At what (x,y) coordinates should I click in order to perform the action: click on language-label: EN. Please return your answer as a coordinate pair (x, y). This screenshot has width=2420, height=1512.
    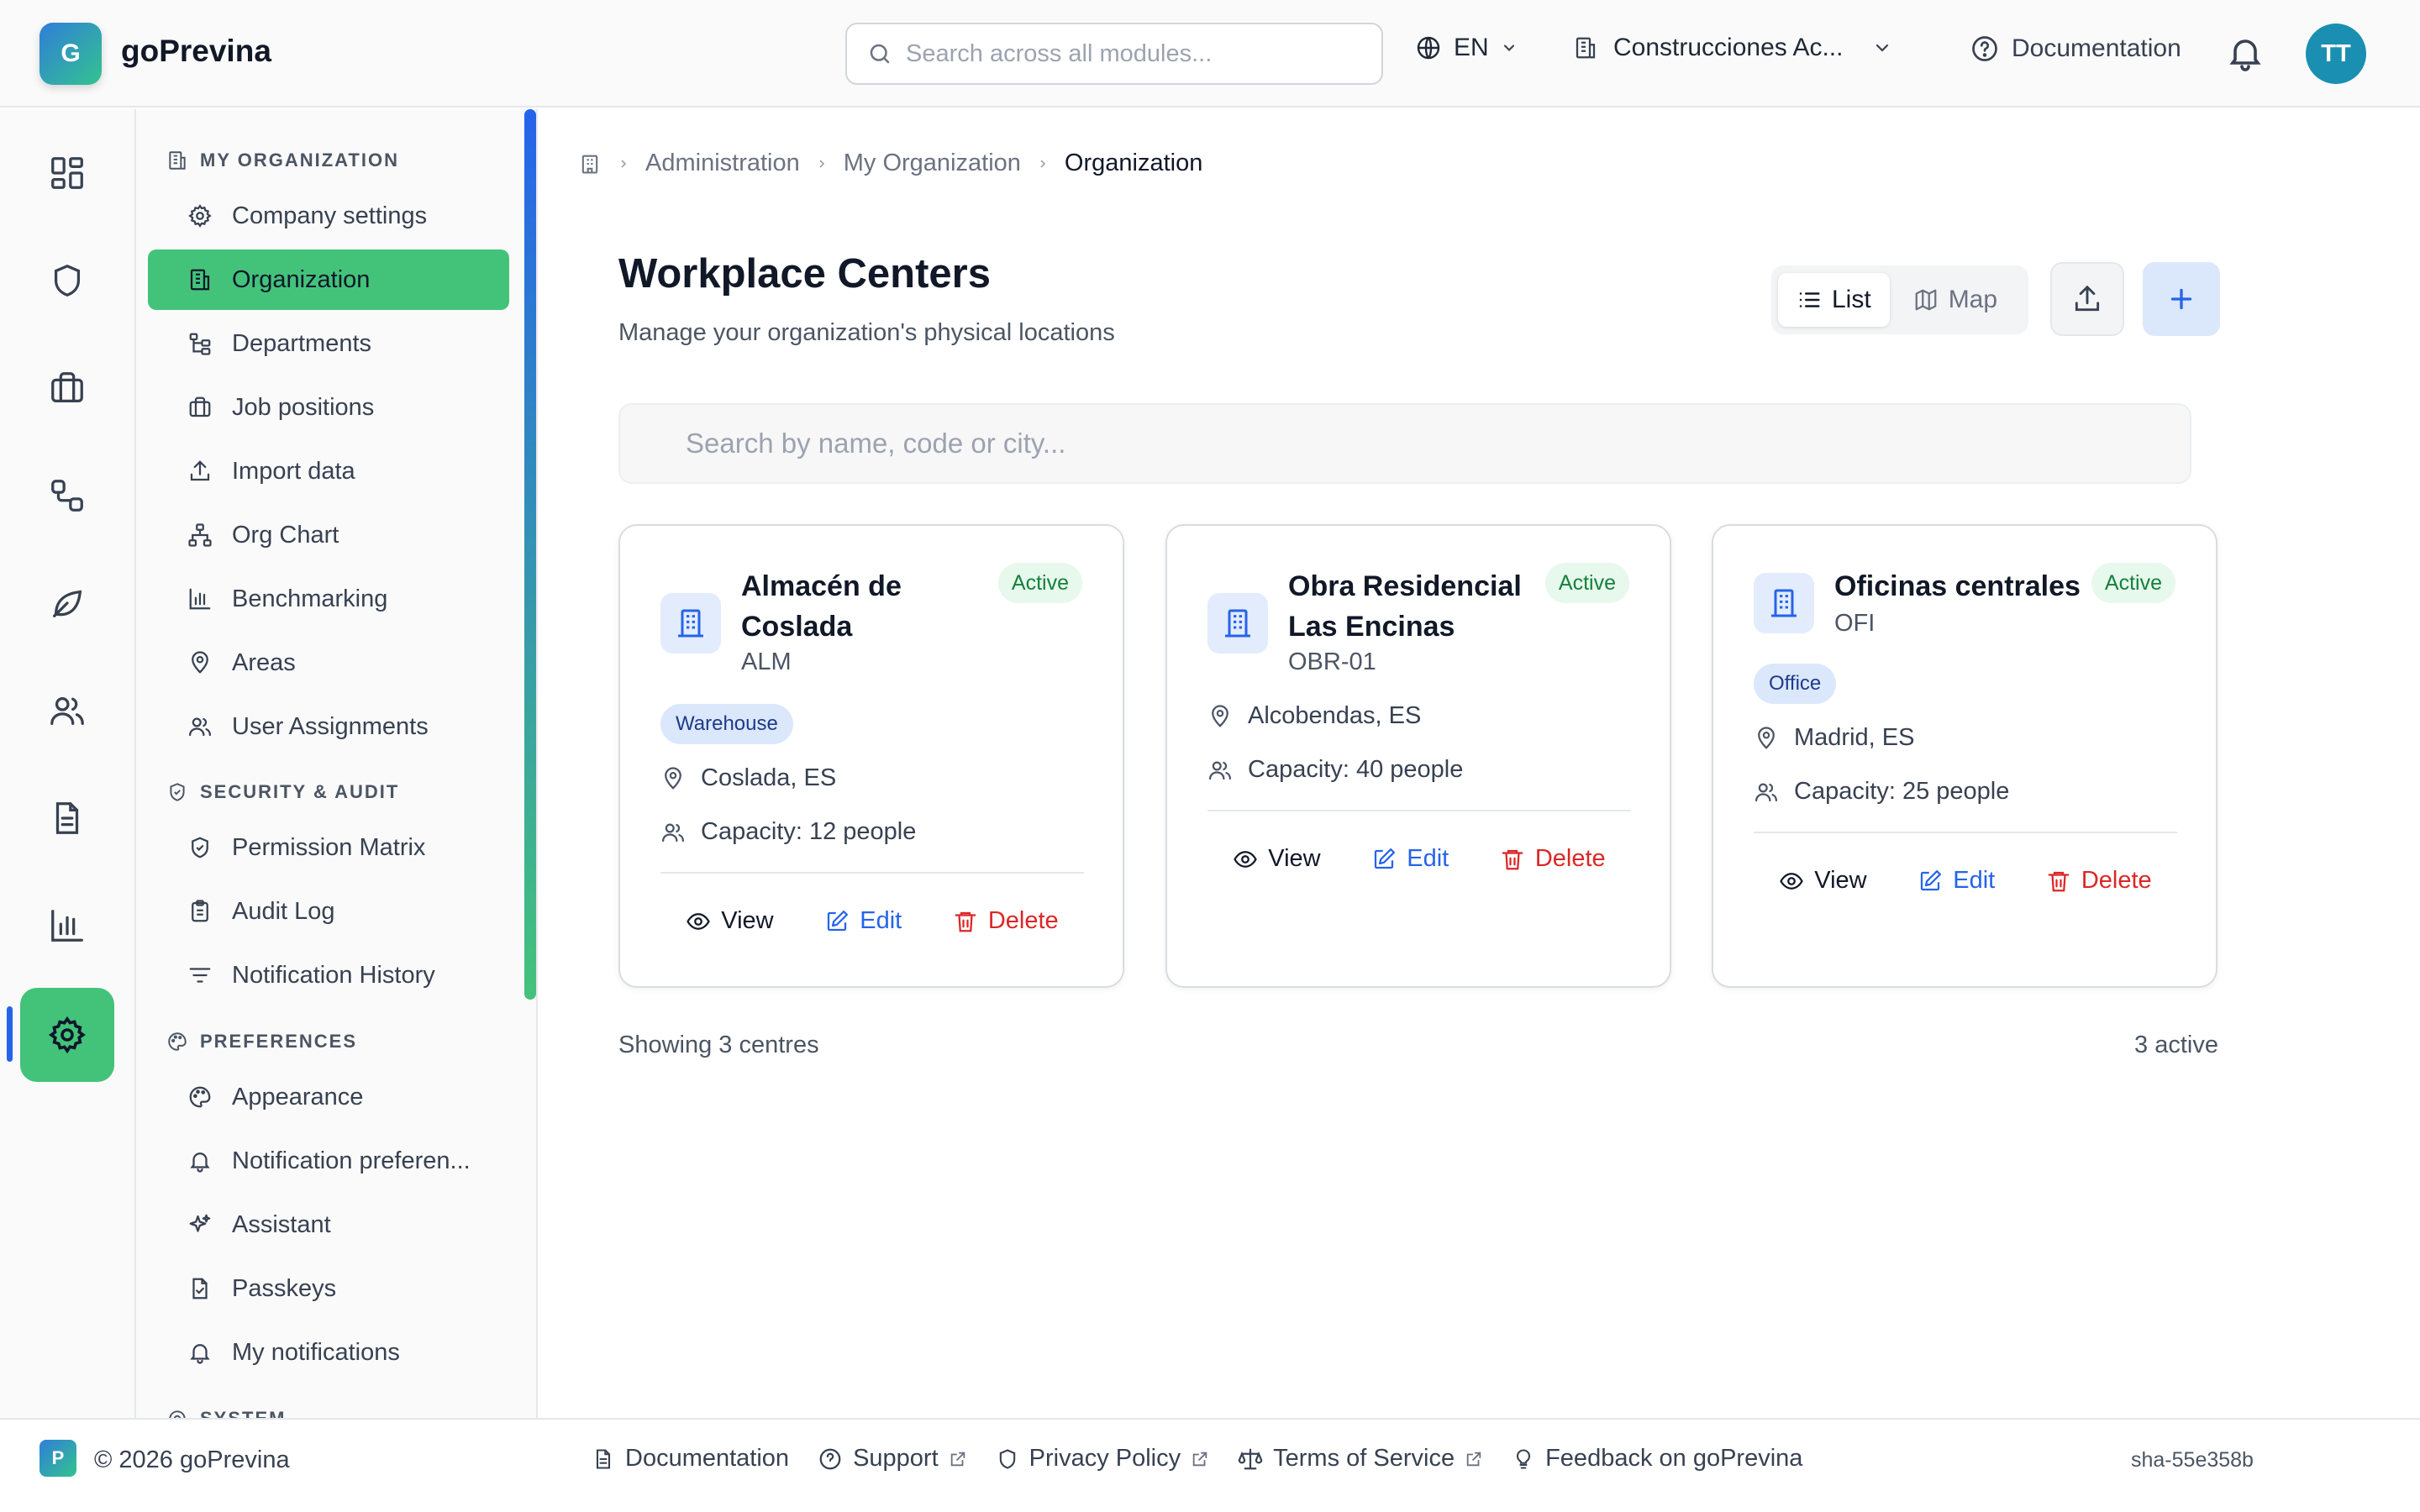
    Looking at the image, I should click on (1471, 47).